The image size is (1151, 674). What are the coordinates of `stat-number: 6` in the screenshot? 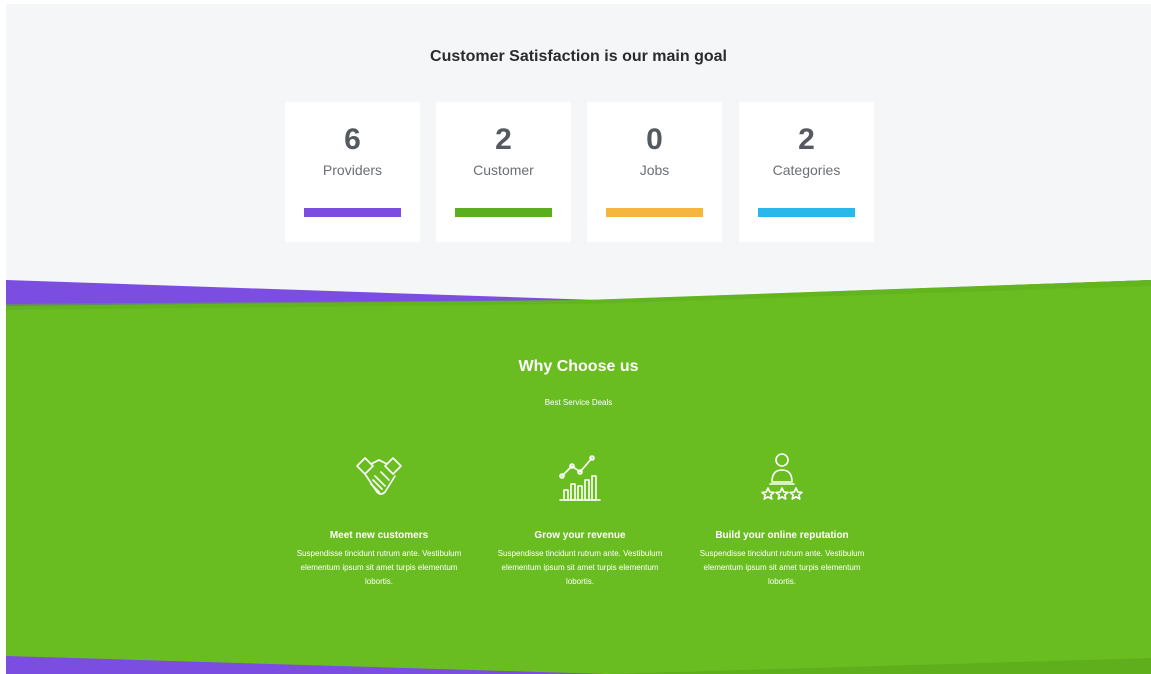 It's located at (352, 139).